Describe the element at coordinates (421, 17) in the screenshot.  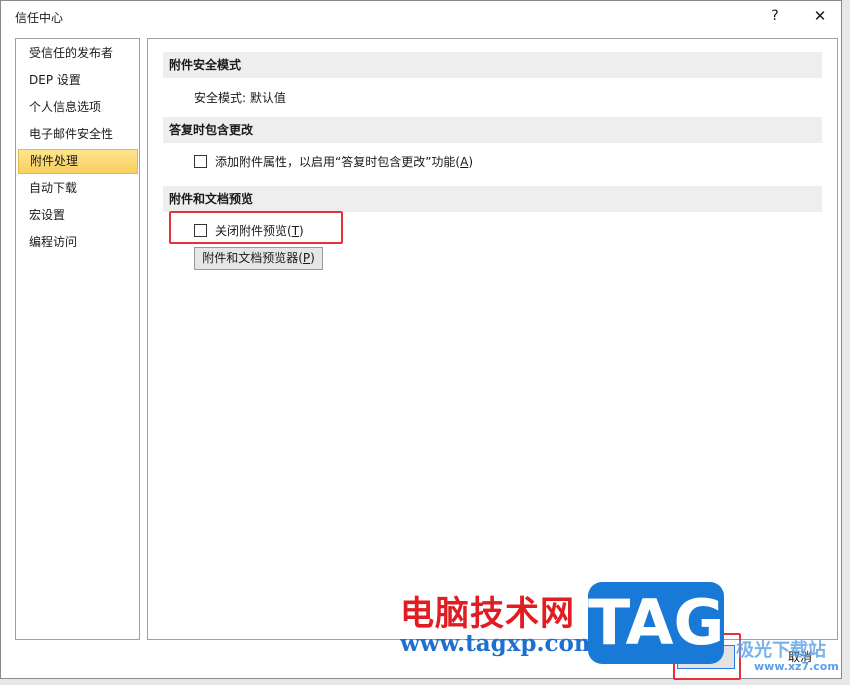
I see `title-bar: 信任中心 ? ✕` at that location.